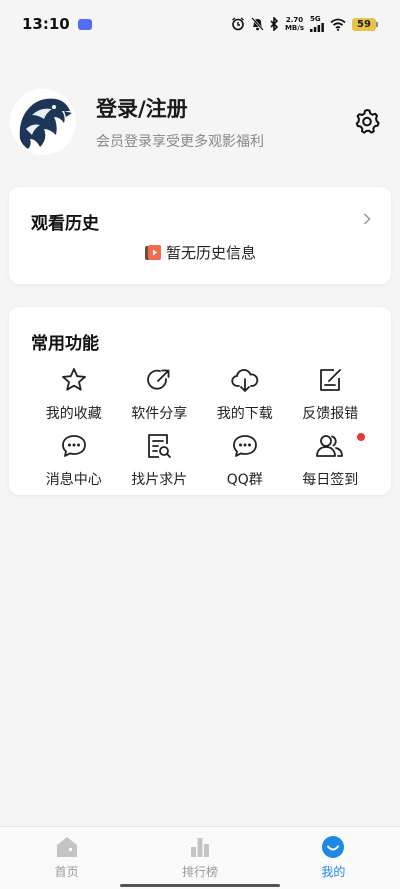  Describe the element at coordinates (74, 446) in the screenshot. I see `chat-bubble-icon` at that location.